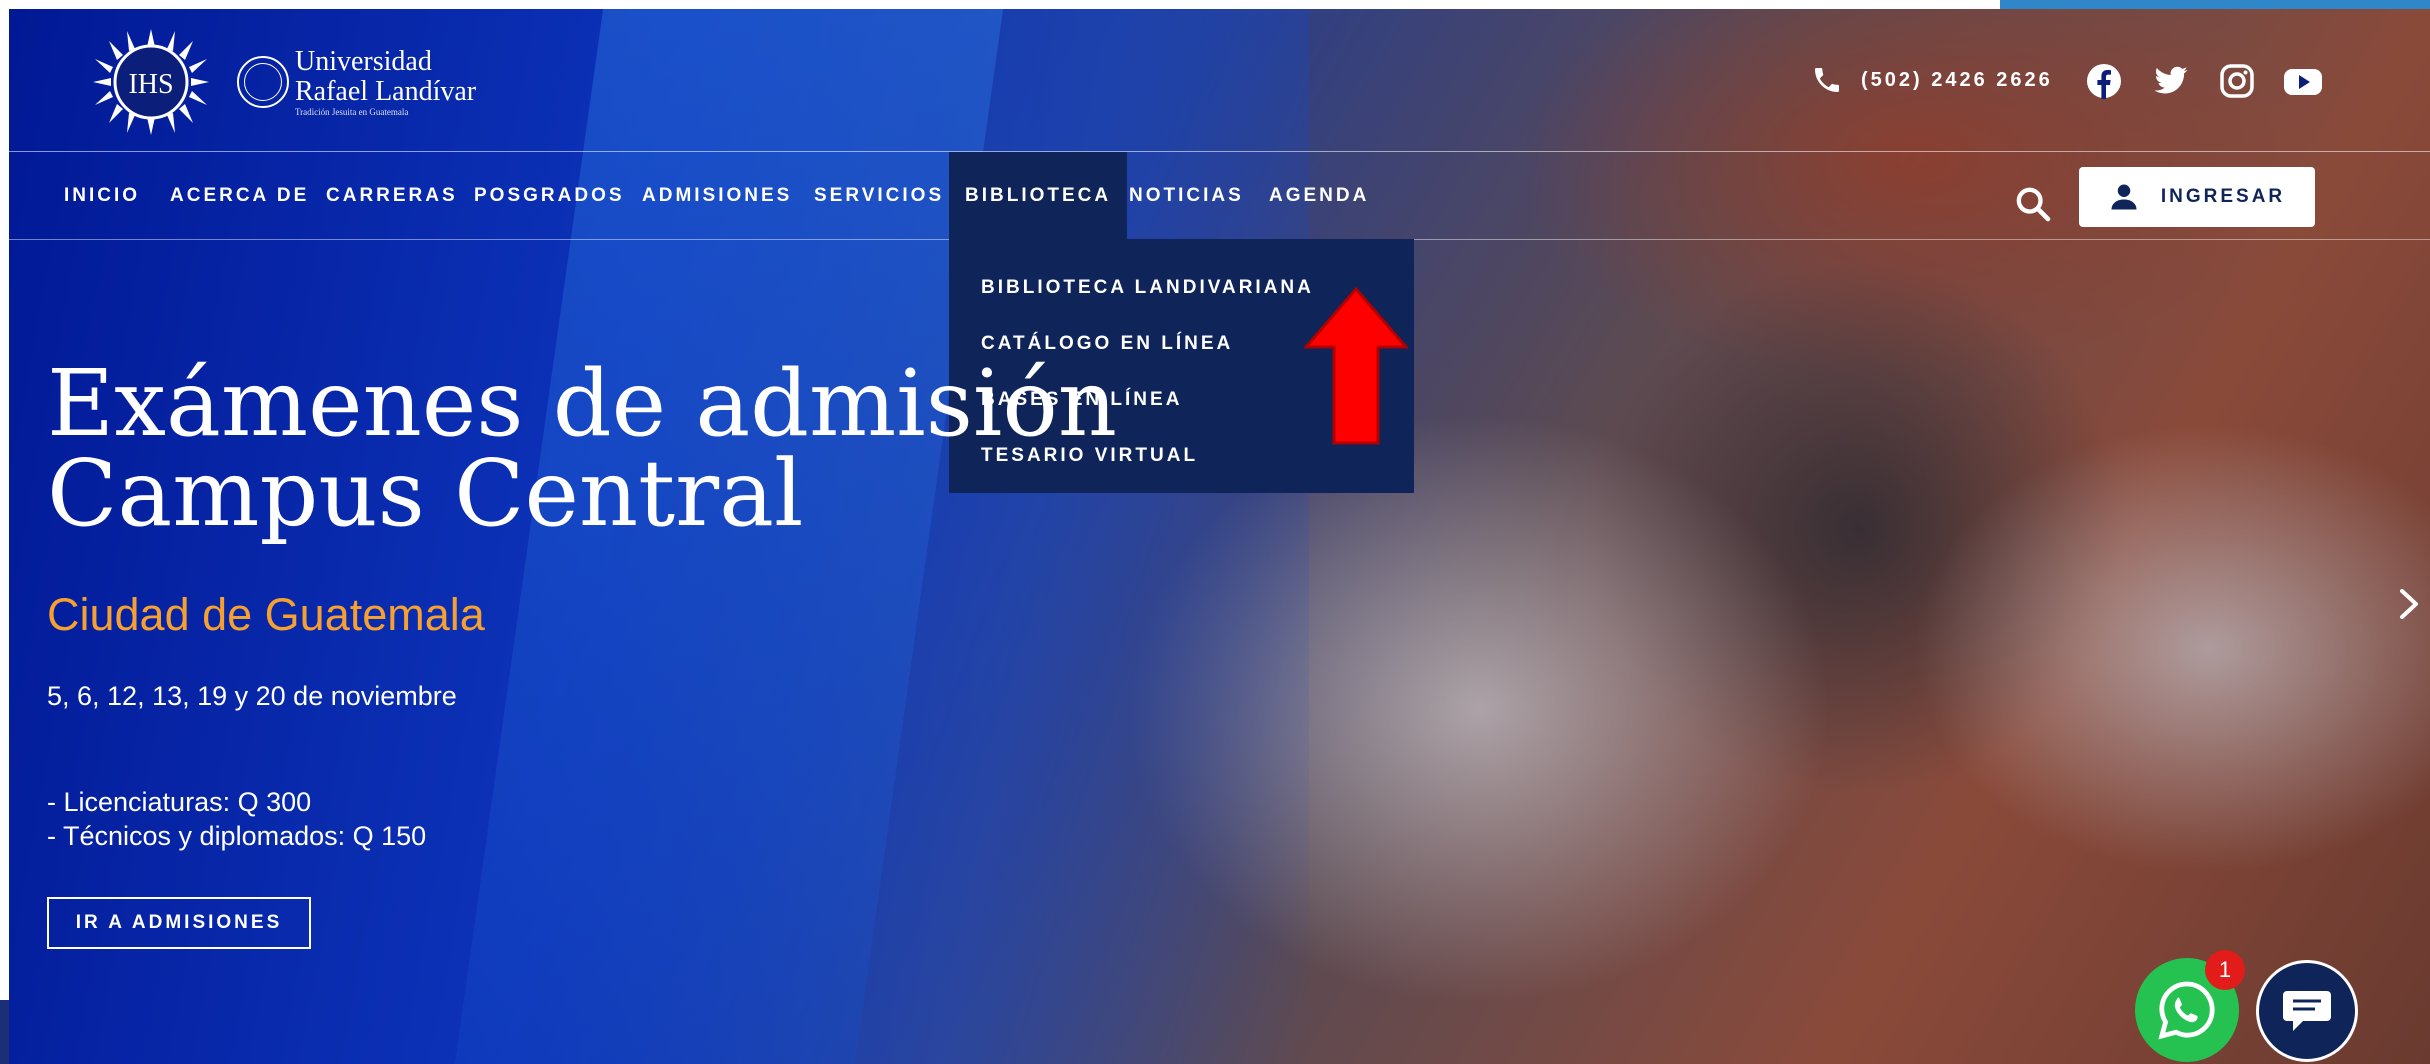  What do you see at coordinates (1319, 195) in the screenshot?
I see `nav-item-agenda: AGENDA` at bounding box center [1319, 195].